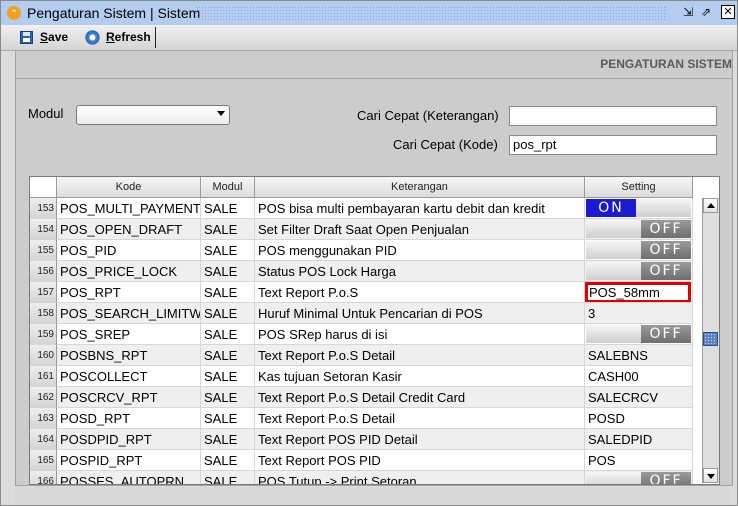 The height and width of the screenshot is (506, 738). What do you see at coordinates (431, 13) in the screenshot?
I see `title-bar-drag-area` at bounding box center [431, 13].